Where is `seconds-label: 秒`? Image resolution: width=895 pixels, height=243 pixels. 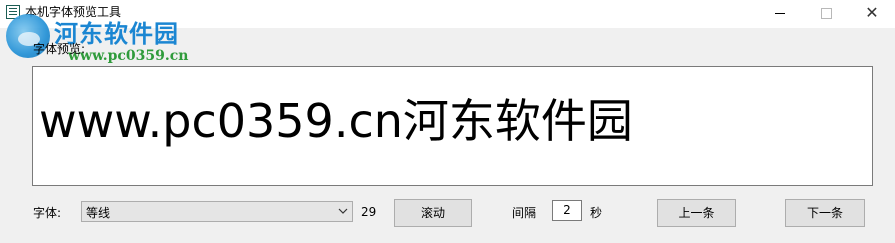 seconds-label: 秒 is located at coordinates (596, 213).